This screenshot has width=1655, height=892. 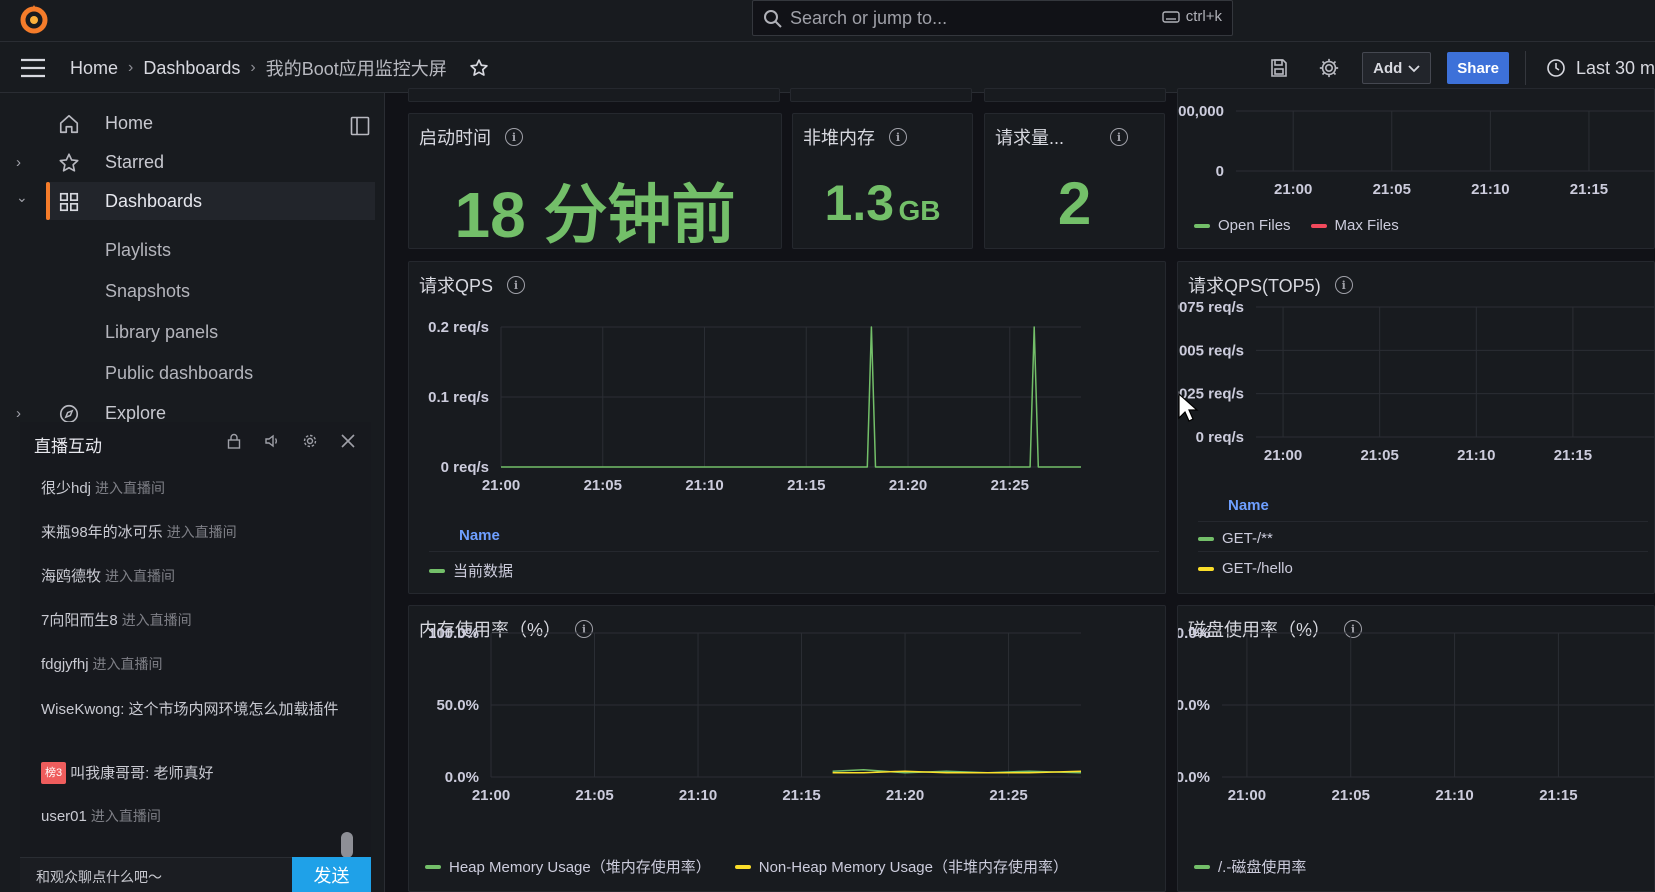 I want to click on stat-number: 1.3, so click(x=859, y=203).